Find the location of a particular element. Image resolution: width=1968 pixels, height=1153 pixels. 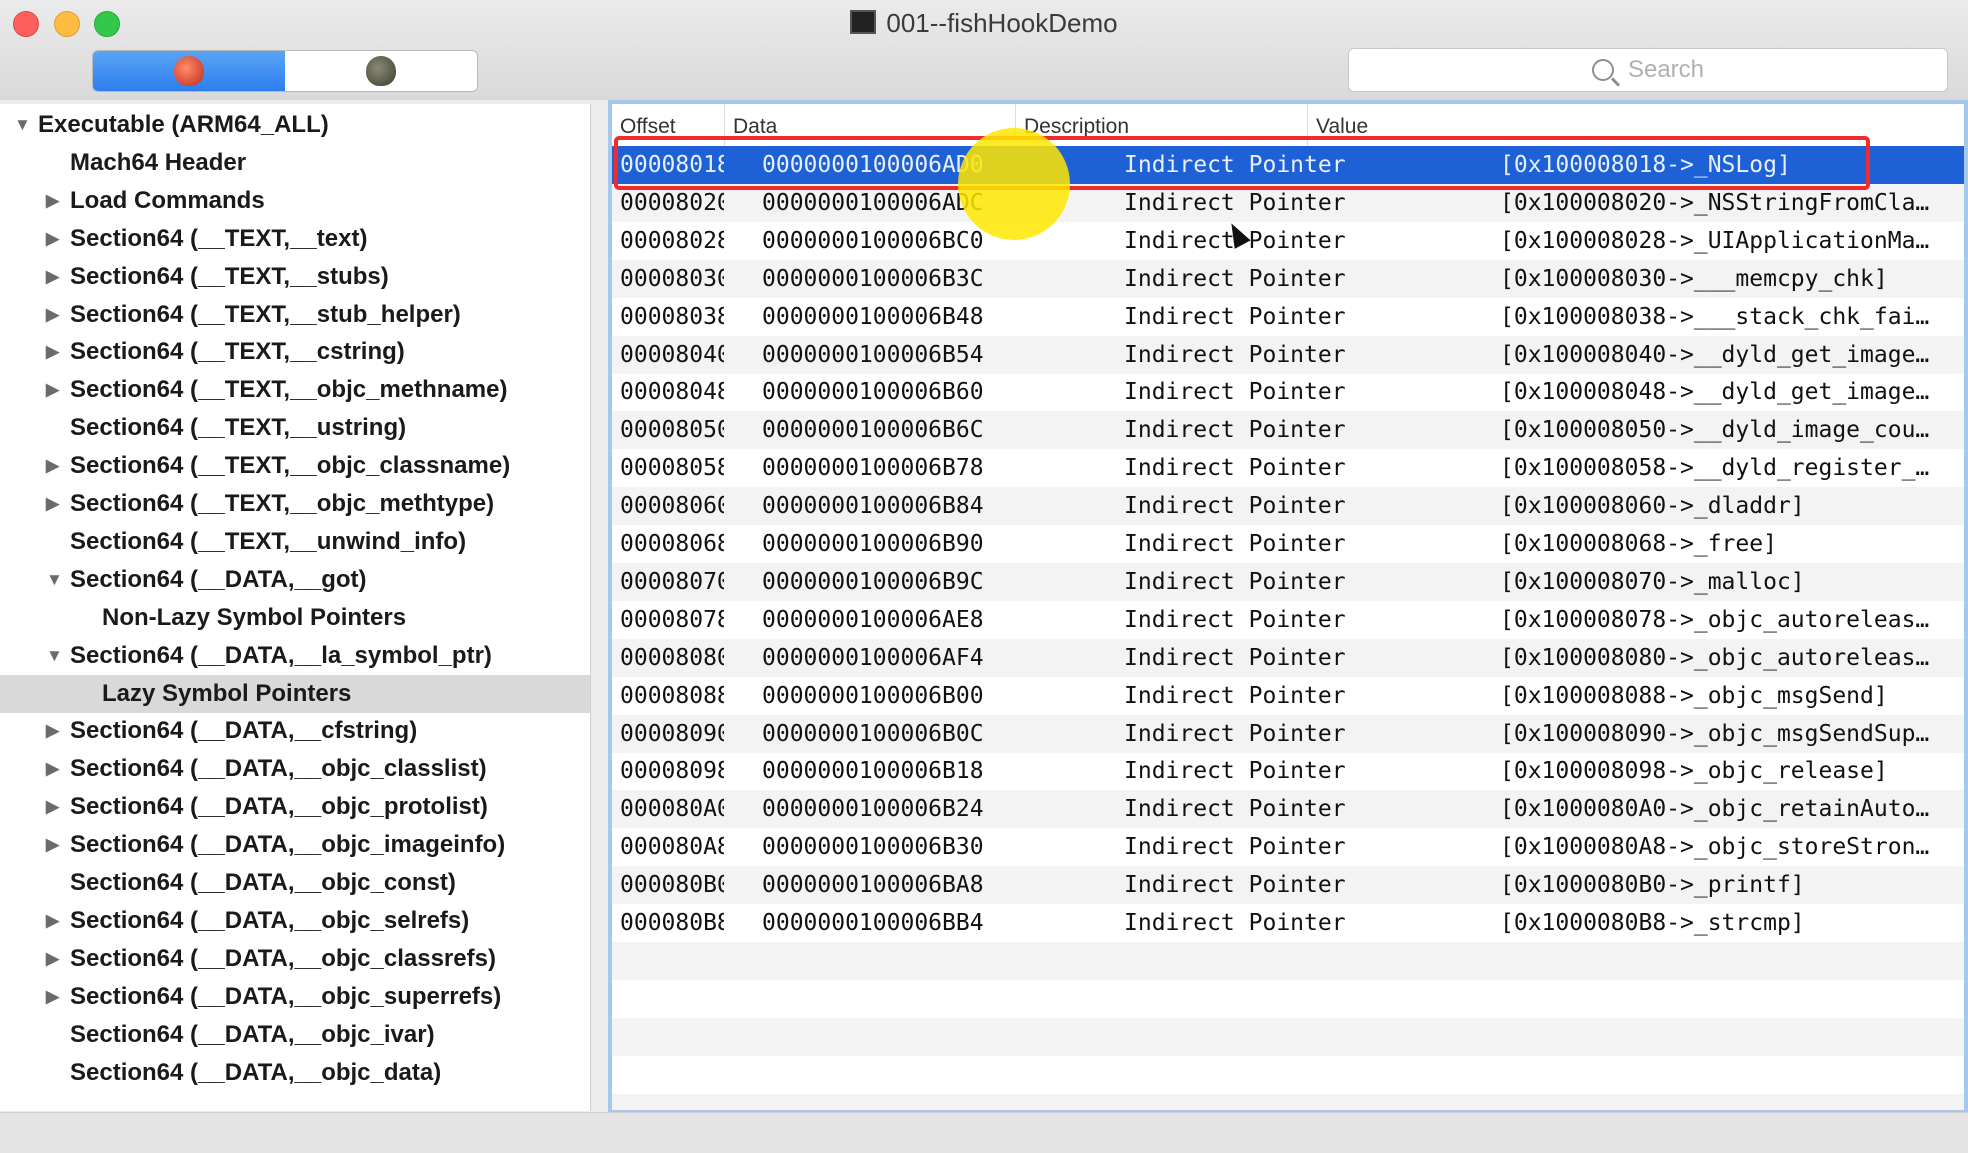

table-cell-data: 0000000100006B9C is located at coordinates (873, 581).